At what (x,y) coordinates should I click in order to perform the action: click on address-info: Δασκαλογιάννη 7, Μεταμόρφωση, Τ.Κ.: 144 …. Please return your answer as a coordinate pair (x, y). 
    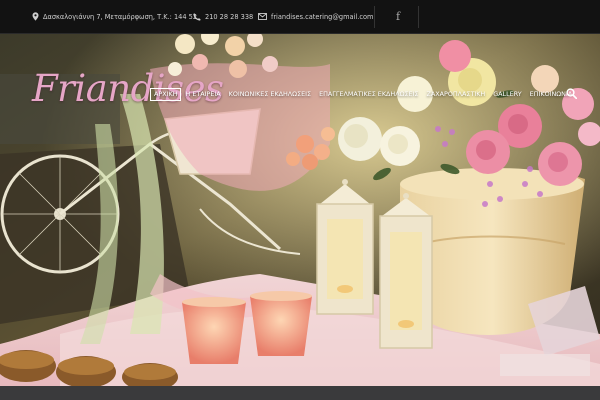
    Looking at the image, I should click on (114, 16).